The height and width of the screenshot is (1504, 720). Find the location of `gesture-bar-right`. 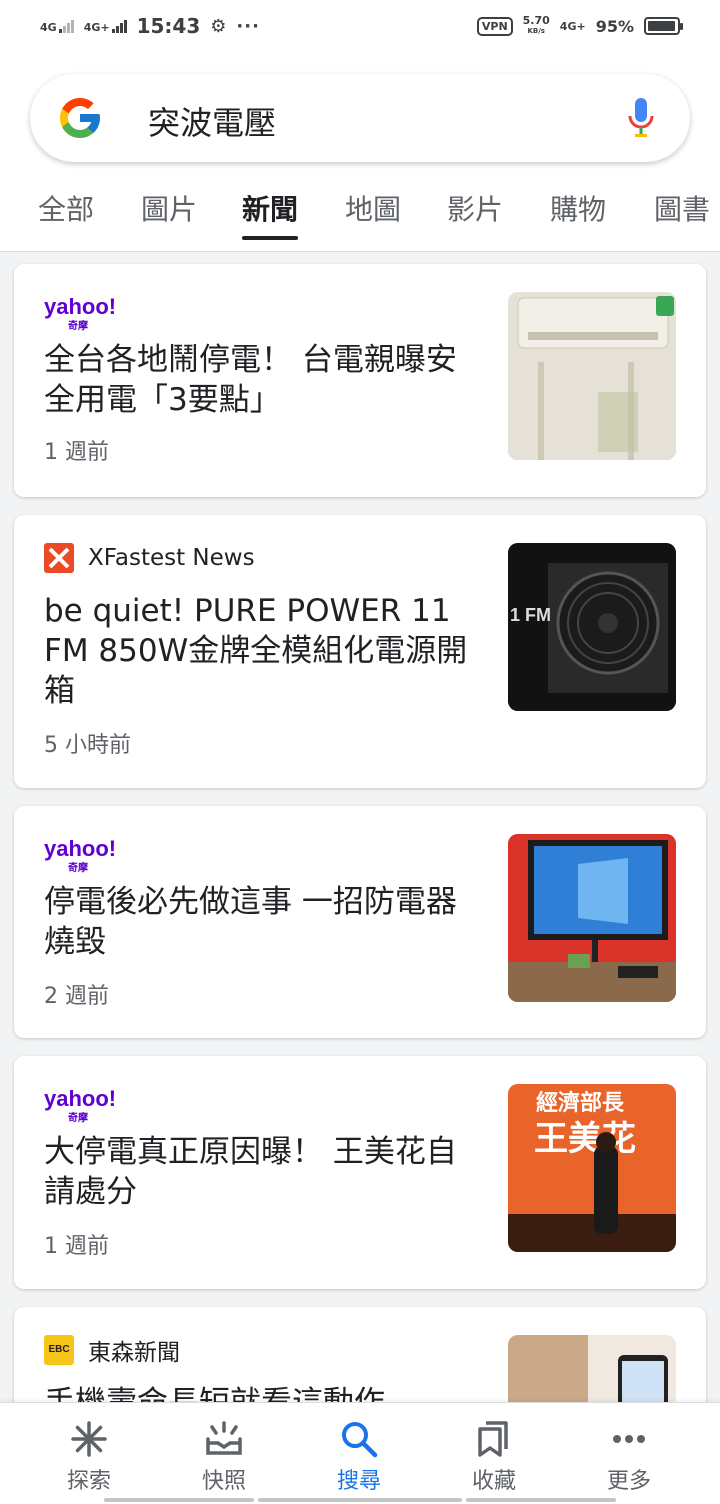

gesture-bar-right is located at coordinates (541, 1500).